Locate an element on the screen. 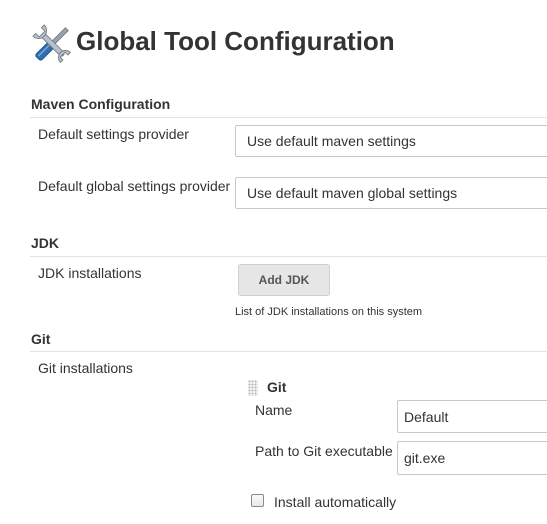  default-settings-label: Default settings provider is located at coordinates (113, 134).